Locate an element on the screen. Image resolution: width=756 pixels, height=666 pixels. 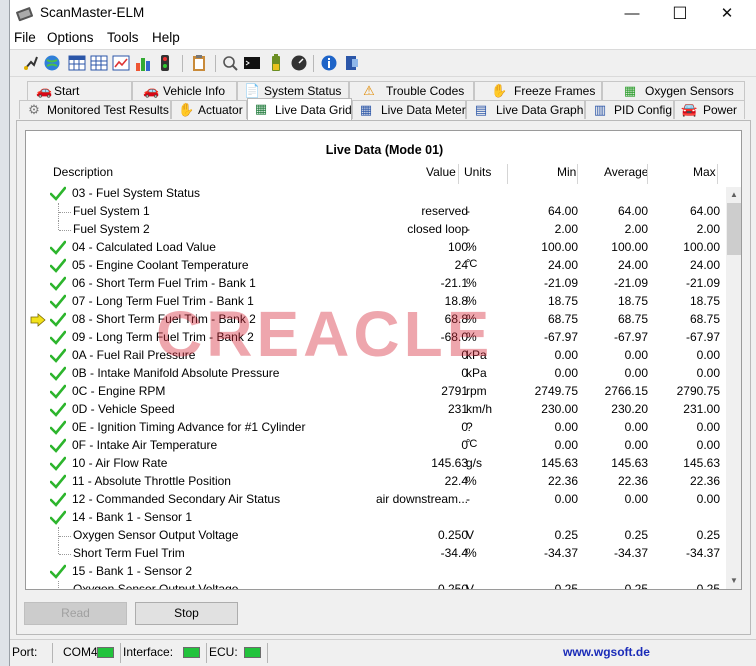
tab-trouble-codes: ⚠ Trouble Codes is located at coordinates (411, 90).